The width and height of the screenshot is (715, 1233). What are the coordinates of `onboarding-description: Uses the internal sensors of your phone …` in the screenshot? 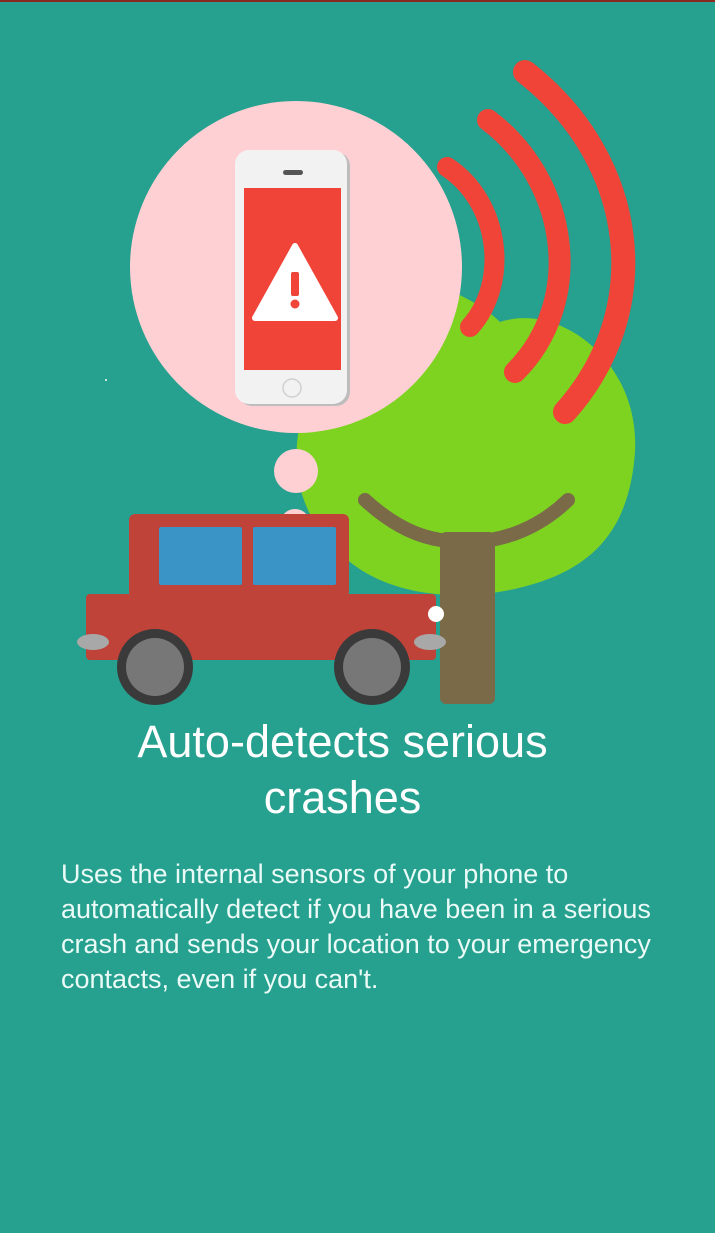 It's located at (356, 926).